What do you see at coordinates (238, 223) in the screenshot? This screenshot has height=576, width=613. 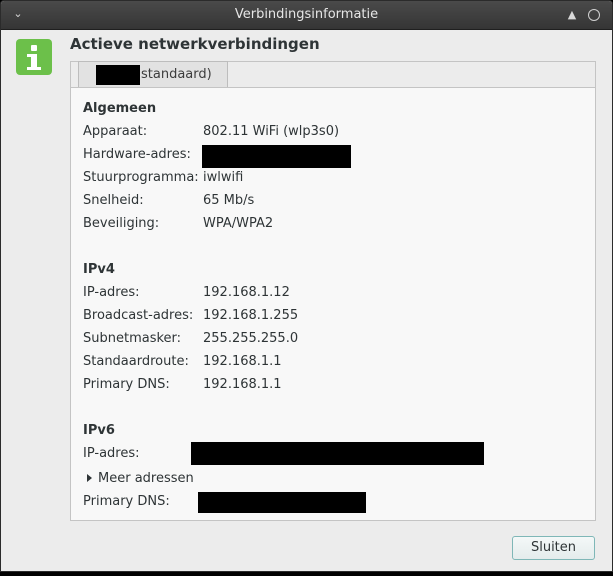 I see `security-value: WPA/WPA2` at bounding box center [238, 223].